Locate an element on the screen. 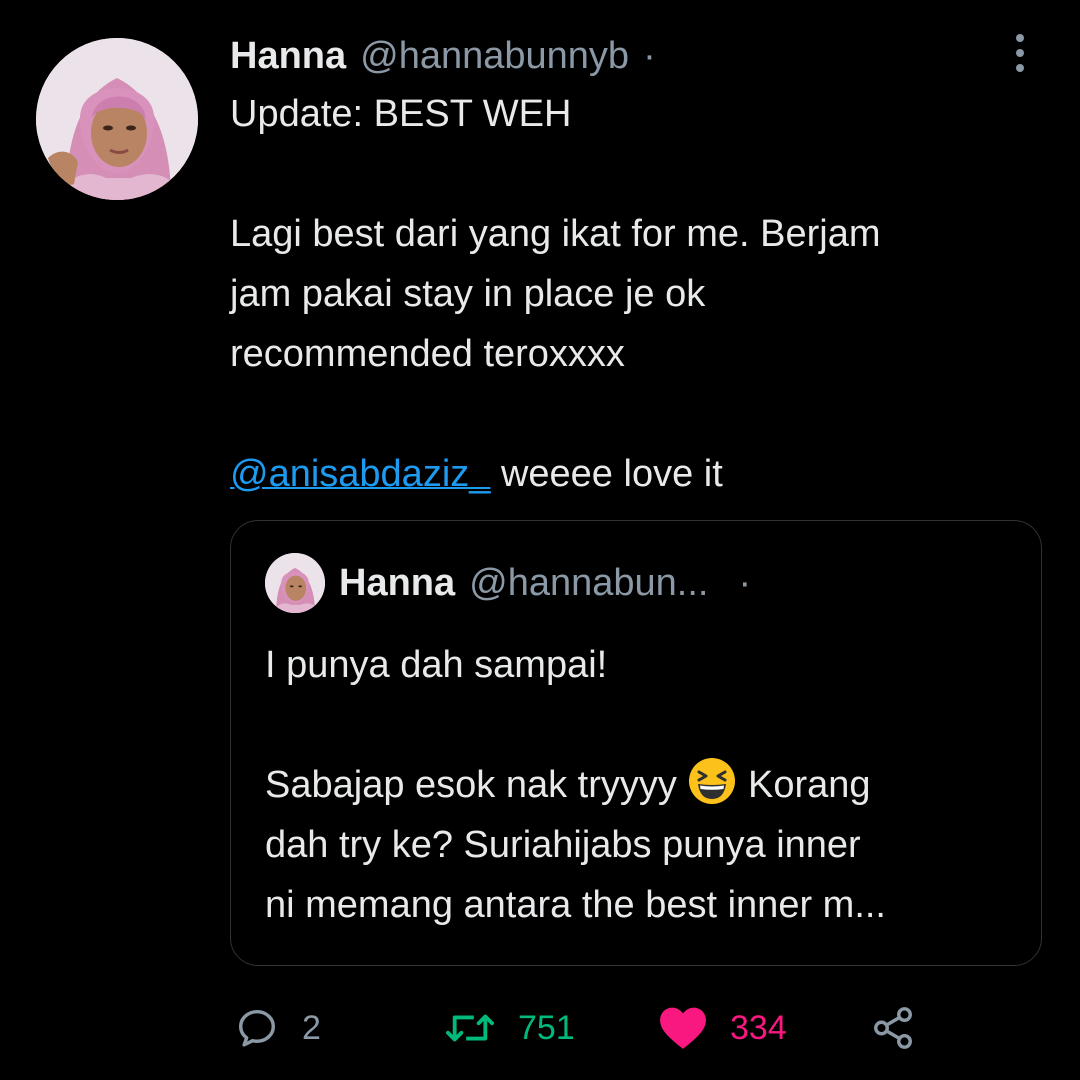 The height and width of the screenshot is (1080, 1080). tweet-text-line: Update: BEST WEH is located at coordinates (401, 114).